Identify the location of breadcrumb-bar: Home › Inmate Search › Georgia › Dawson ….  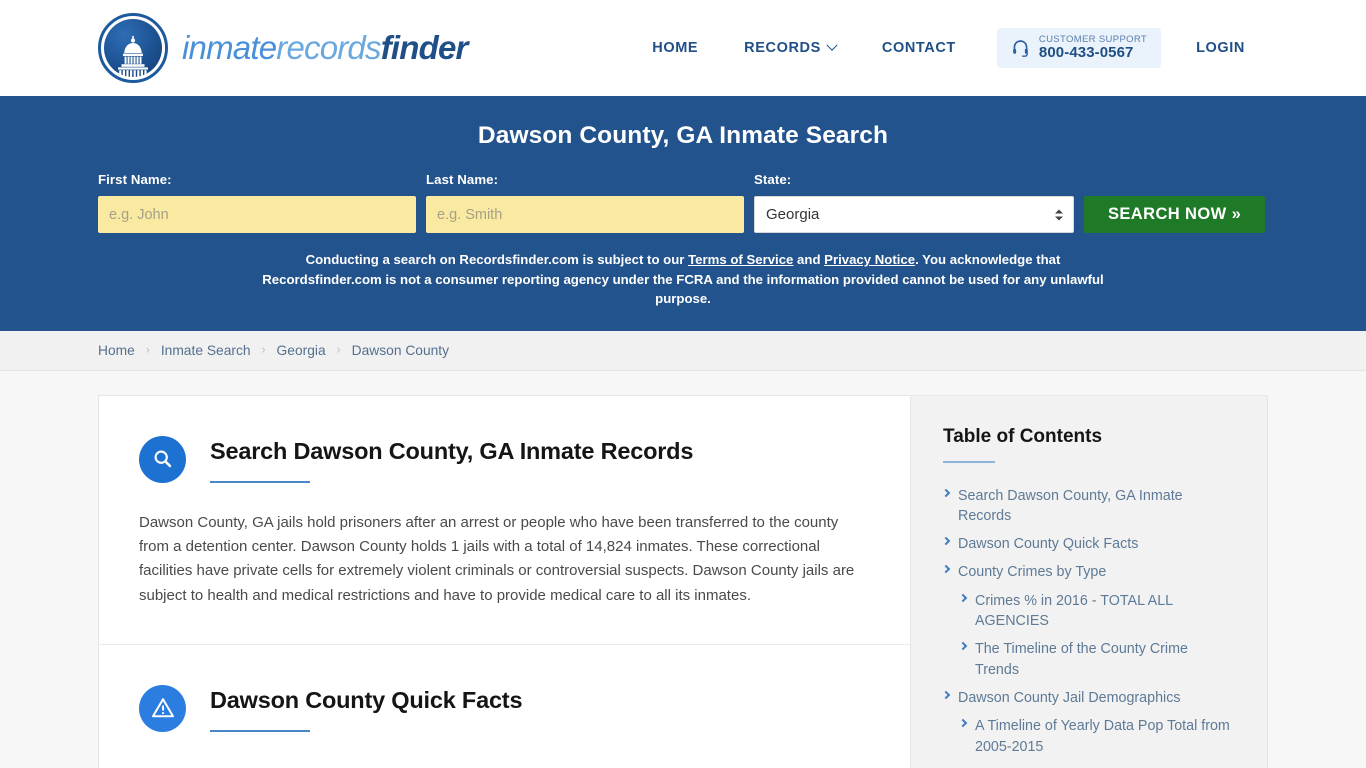
(683, 350).